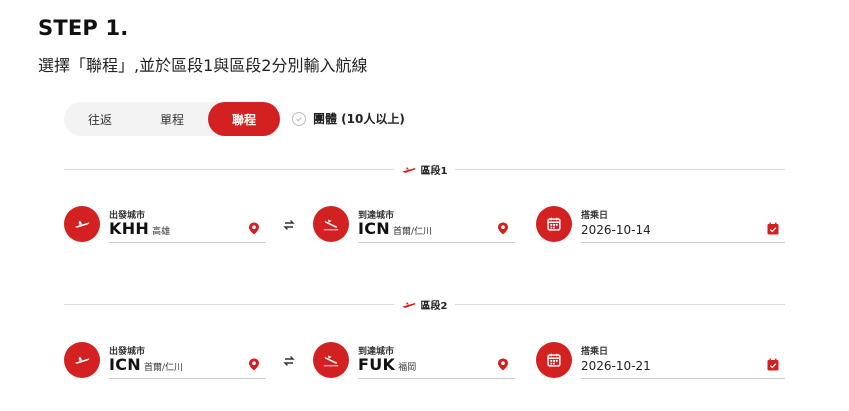  Describe the element at coordinates (434, 171) in the screenshot. I see `segment-label: 區段1` at that location.